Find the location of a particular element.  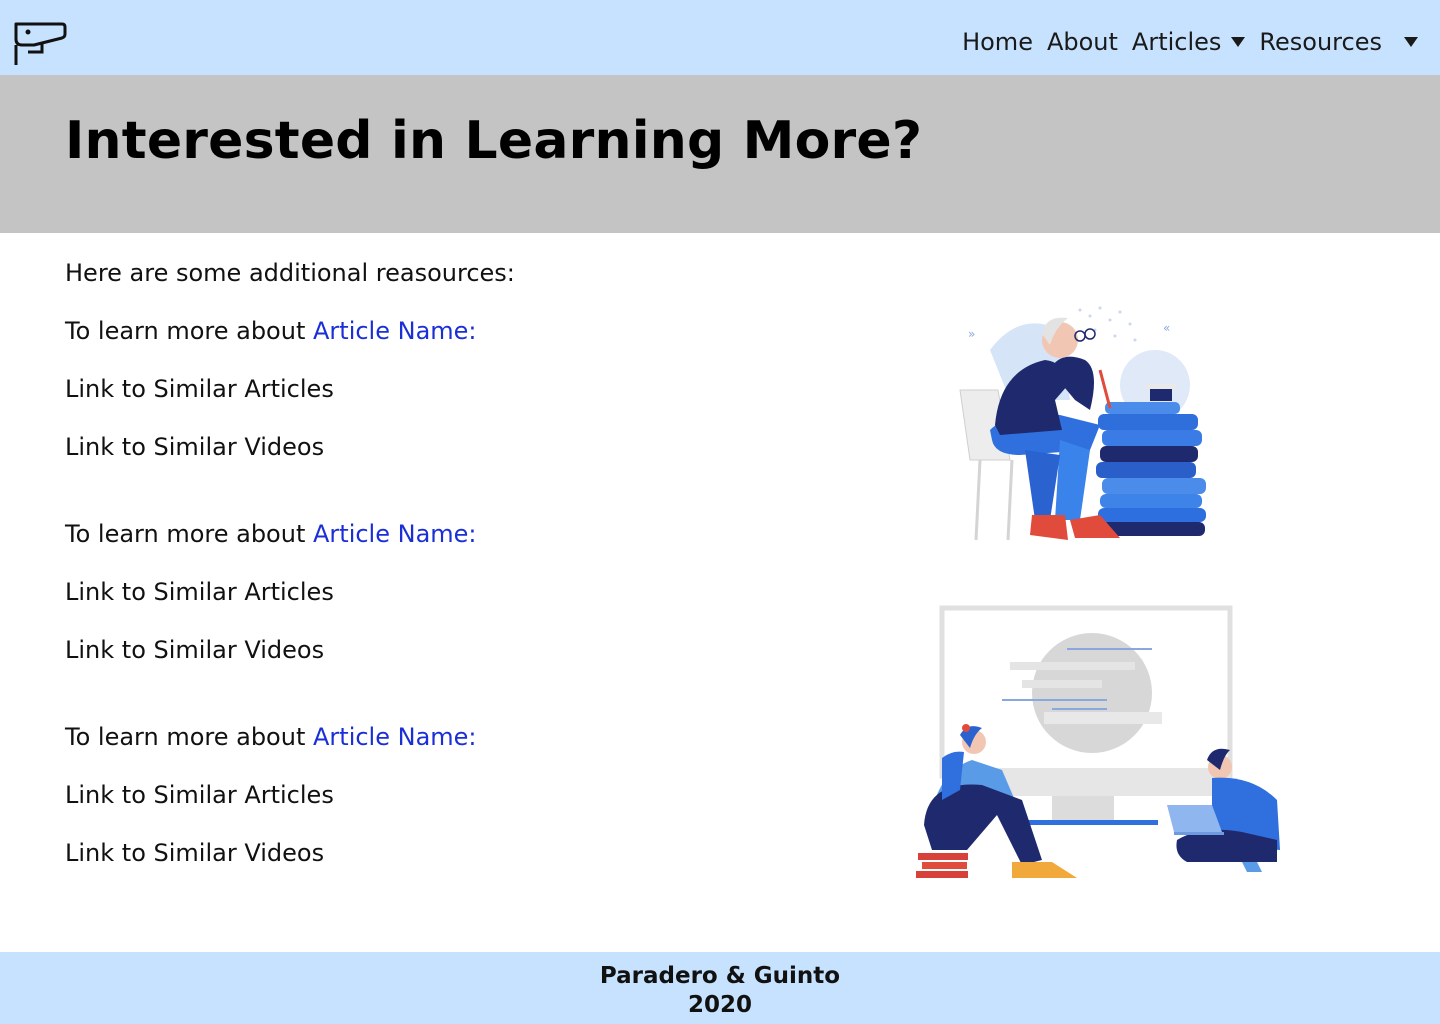

nav-about-label: About is located at coordinates (1082, 42).